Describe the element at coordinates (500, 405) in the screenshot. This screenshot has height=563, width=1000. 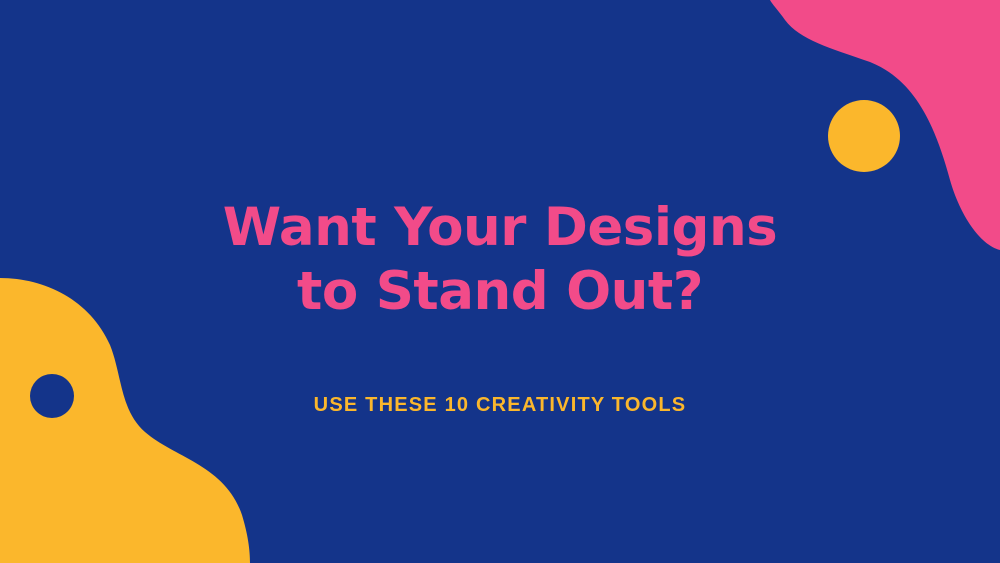
I see `subheadline: USE THESE 10 CREATIVITY TOOLS` at that location.